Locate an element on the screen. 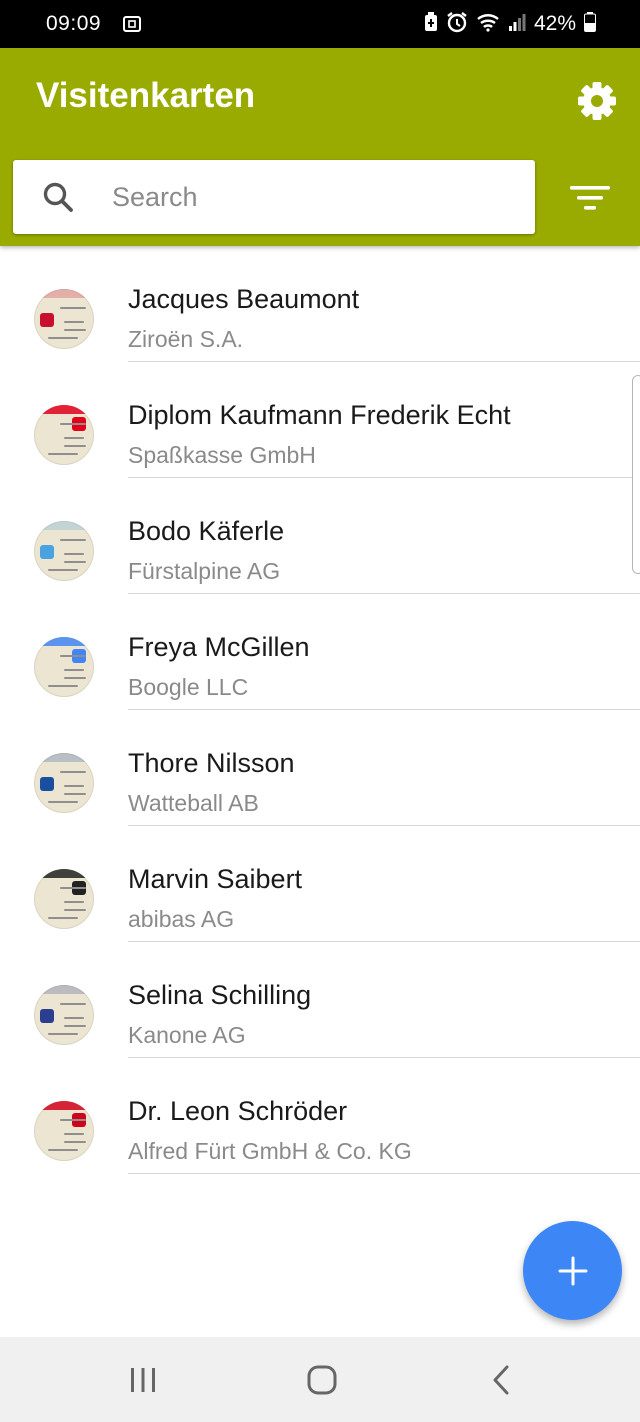 The image size is (640, 1422). contact-name: Freya McGillen is located at coordinates (219, 647).